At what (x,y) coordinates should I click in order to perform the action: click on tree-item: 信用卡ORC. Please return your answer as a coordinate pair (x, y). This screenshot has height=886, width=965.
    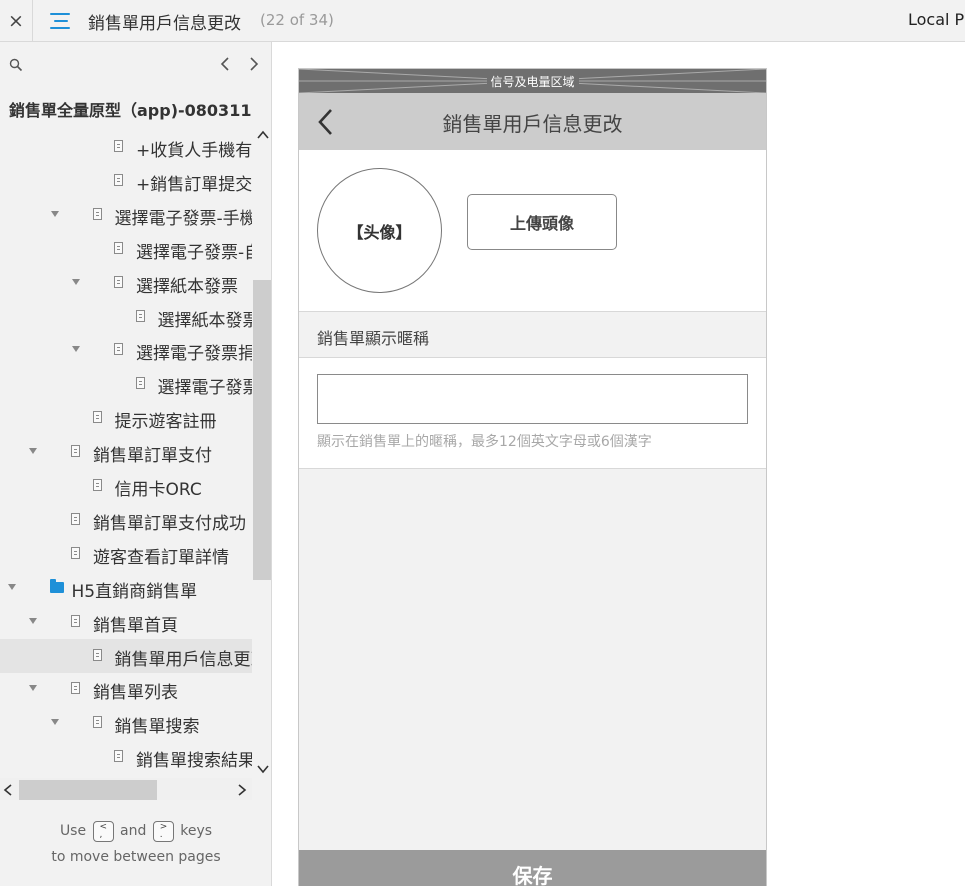
    Looking at the image, I should click on (126, 486).